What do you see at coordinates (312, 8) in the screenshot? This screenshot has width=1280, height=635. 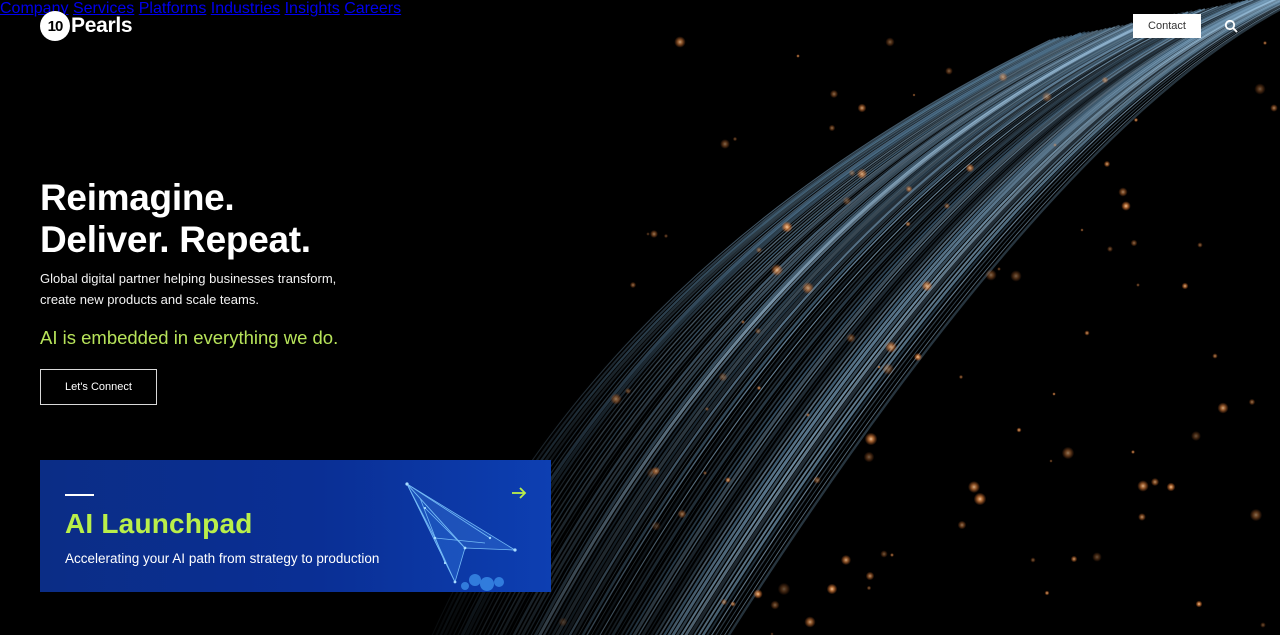 I see `nav-item-insights: Insights` at bounding box center [312, 8].